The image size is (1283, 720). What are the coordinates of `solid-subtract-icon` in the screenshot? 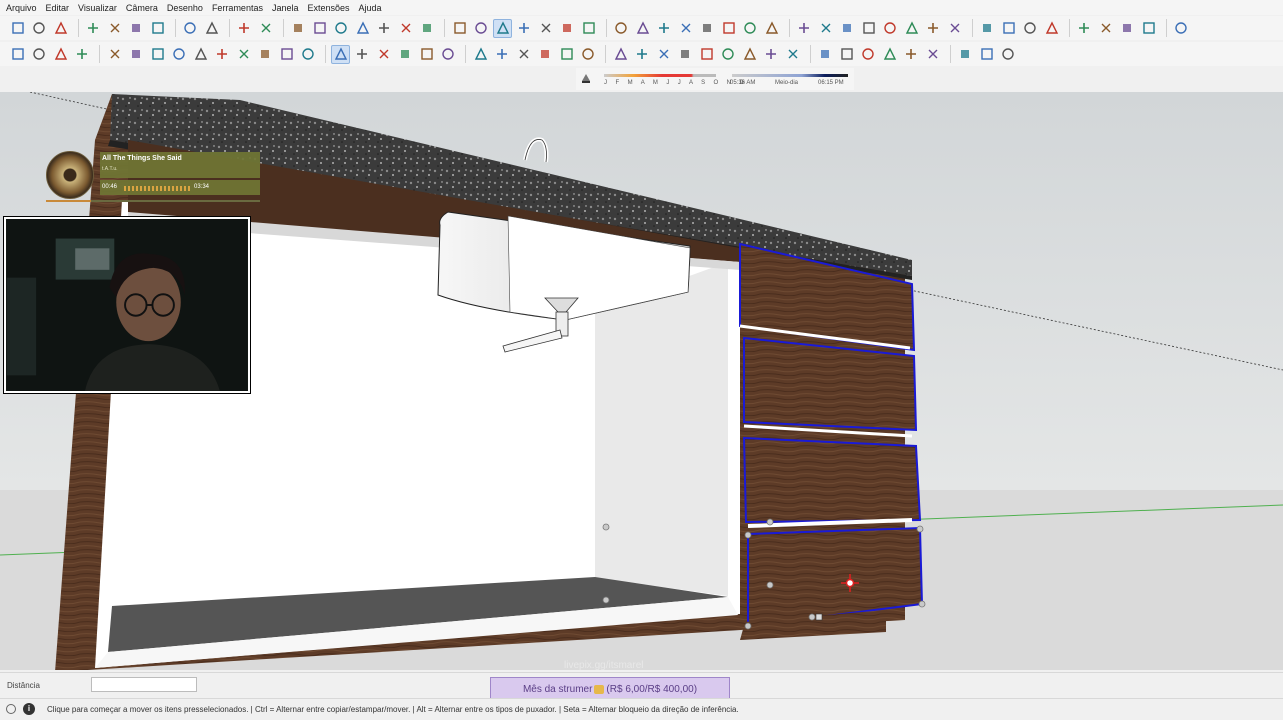 It's located at (889, 54).